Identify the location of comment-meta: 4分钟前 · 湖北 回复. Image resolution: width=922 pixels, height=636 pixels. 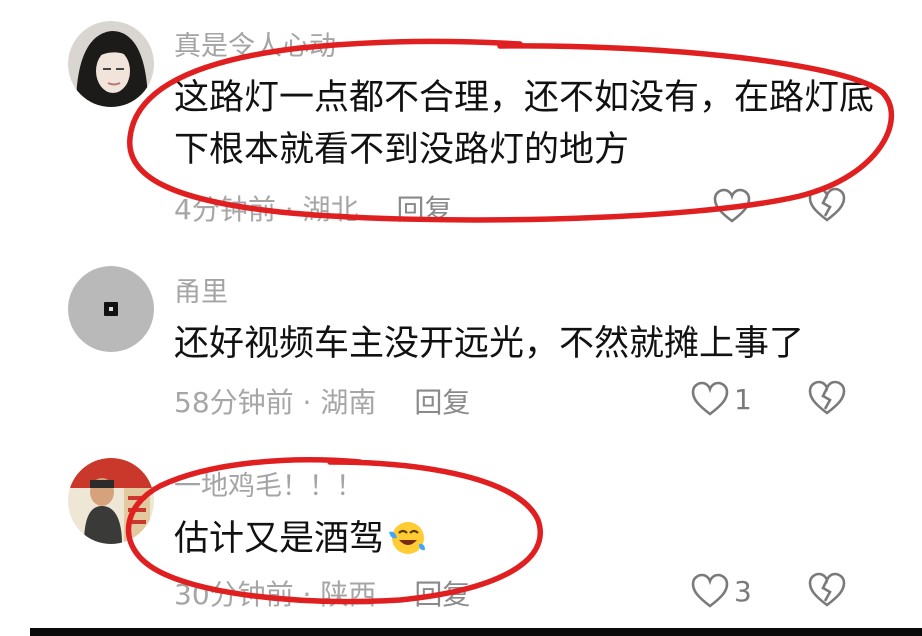
(313, 208).